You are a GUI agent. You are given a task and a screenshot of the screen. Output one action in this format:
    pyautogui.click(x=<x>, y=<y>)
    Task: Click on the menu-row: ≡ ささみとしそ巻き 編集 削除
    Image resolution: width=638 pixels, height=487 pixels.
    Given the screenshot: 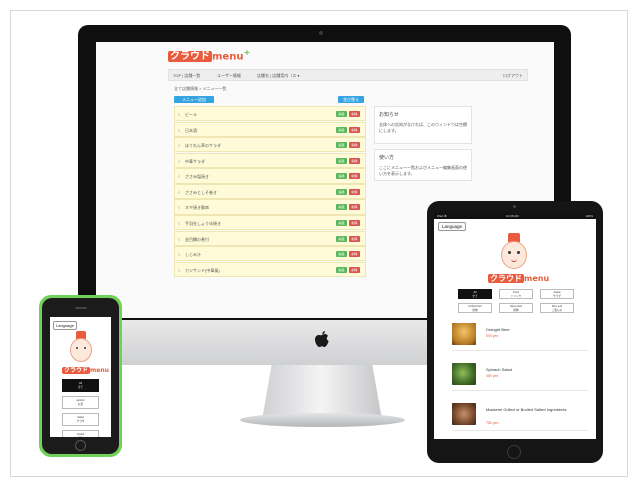 What is the action you would take?
    pyautogui.click(x=270, y=191)
    